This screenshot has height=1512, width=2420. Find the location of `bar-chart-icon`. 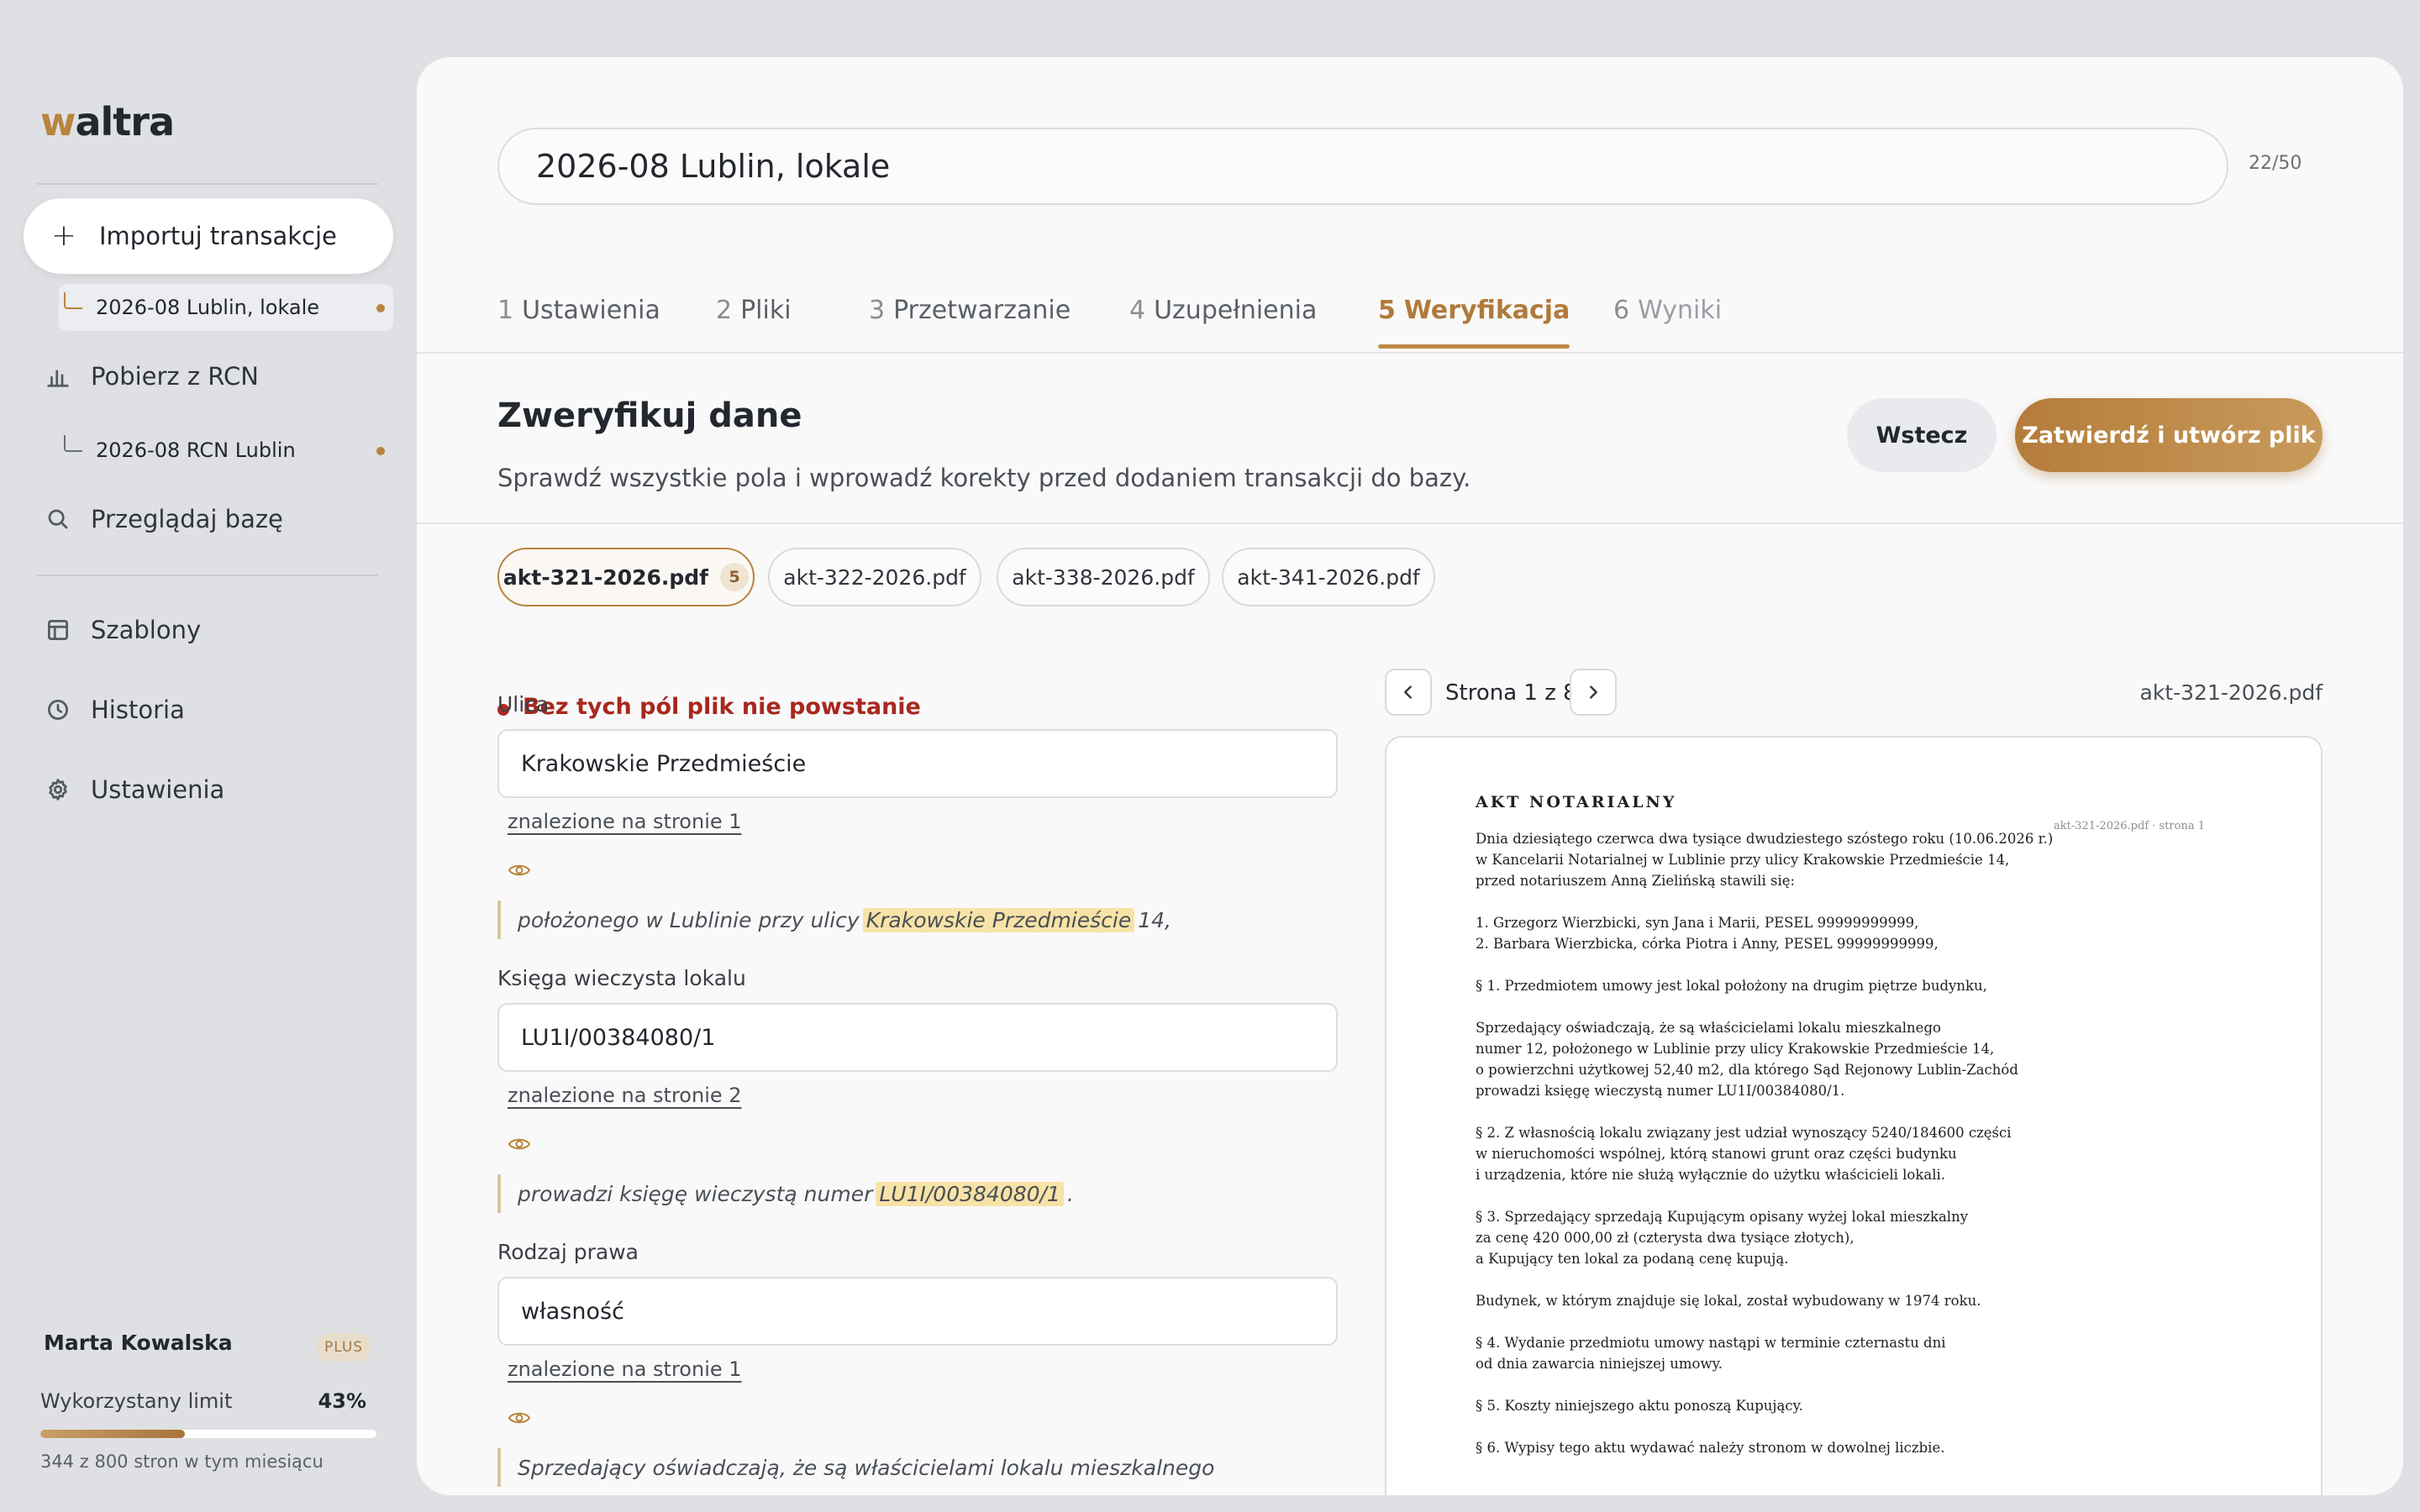

bar-chart-icon is located at coordinates (58, 376).